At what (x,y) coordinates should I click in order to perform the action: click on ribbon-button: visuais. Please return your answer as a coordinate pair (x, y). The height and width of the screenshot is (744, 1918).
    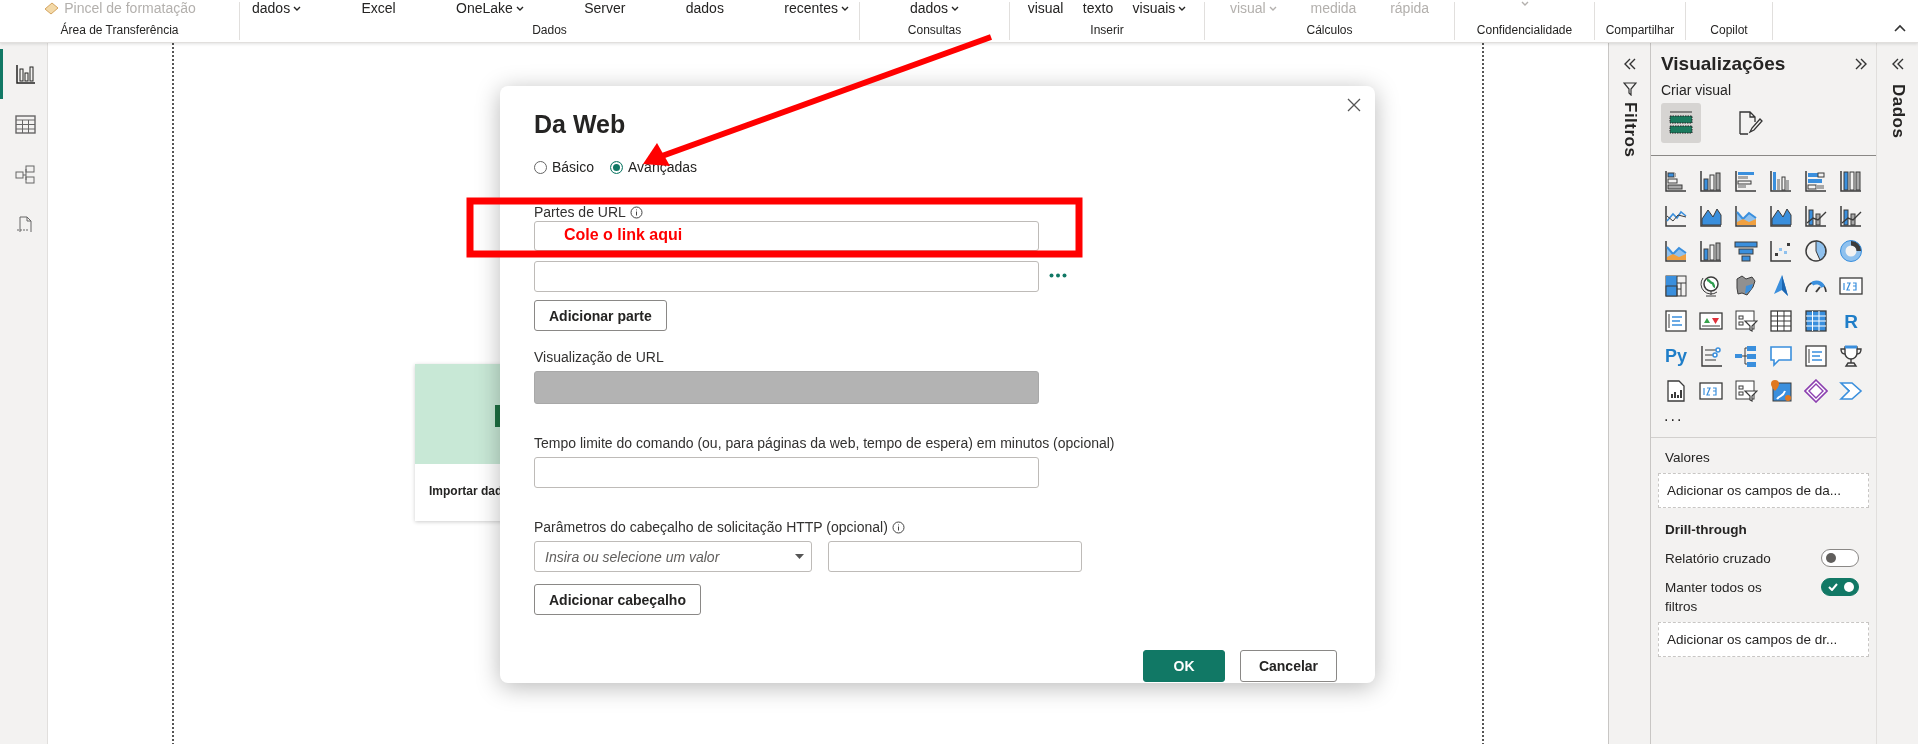
    Looking at the image, I should click on (1159, 8).